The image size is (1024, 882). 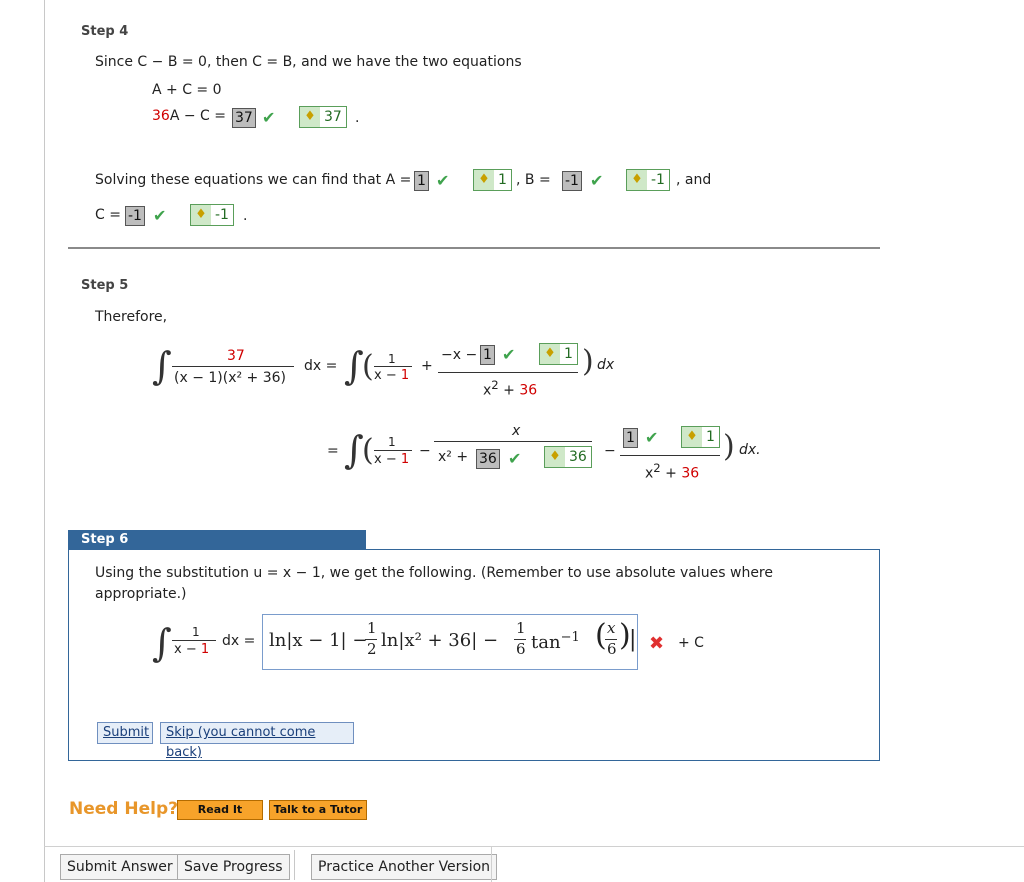 What do you see at coordinates (197, 116) in the screenshot?
I see `eq2-text: A − C =` at bounding box center [197, 116].